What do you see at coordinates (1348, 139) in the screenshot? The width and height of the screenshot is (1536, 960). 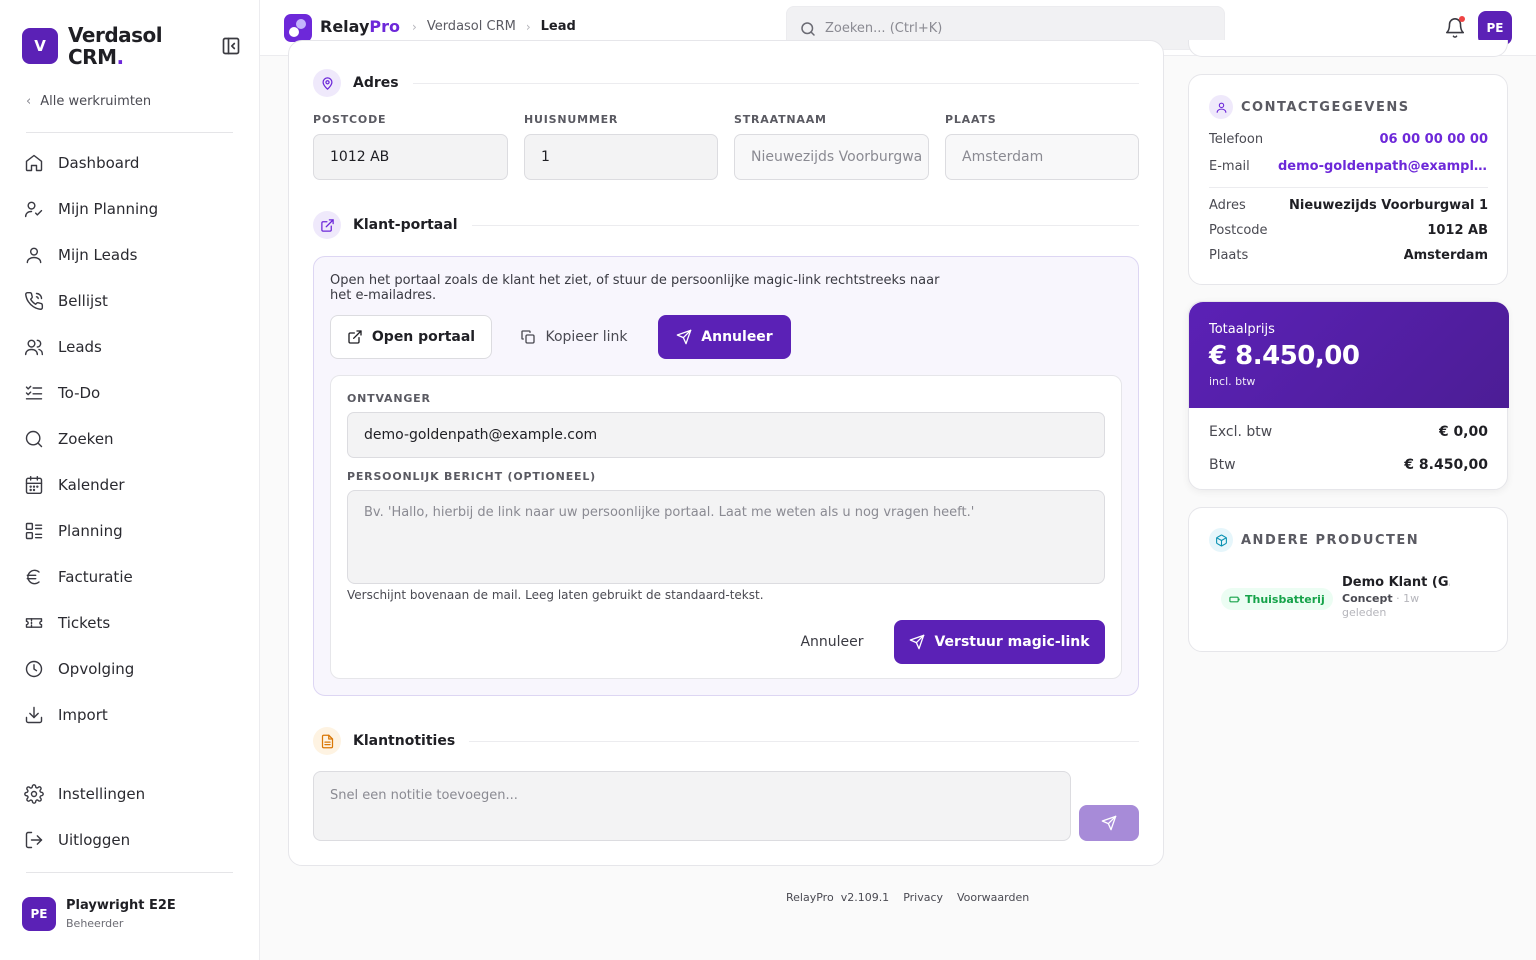 I see `phone-row: Telefoon 06 00 00 00 00` at bounding box center [1348, 139].